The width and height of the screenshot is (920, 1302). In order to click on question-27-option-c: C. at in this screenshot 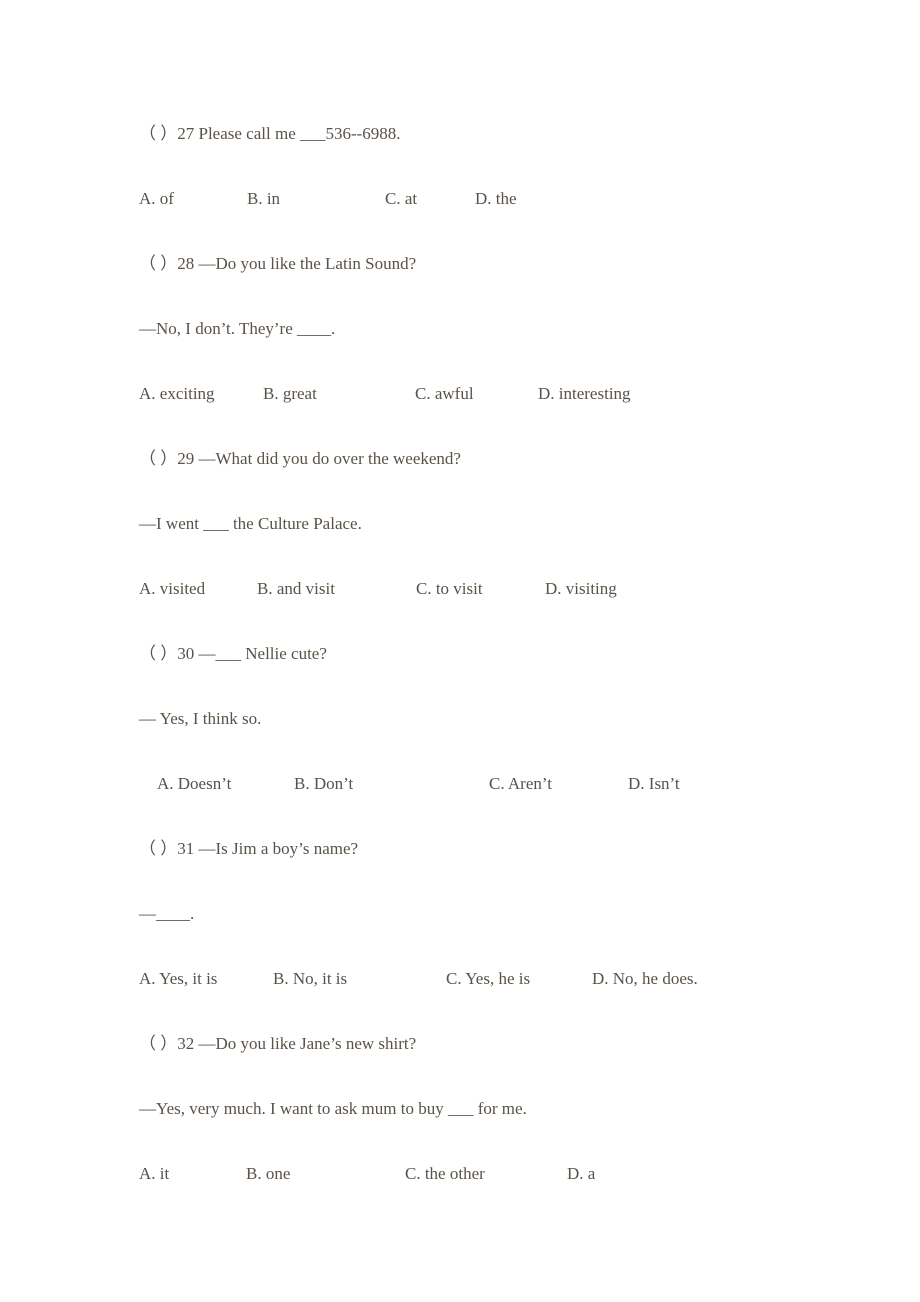, I will do `click(401, 198)`.